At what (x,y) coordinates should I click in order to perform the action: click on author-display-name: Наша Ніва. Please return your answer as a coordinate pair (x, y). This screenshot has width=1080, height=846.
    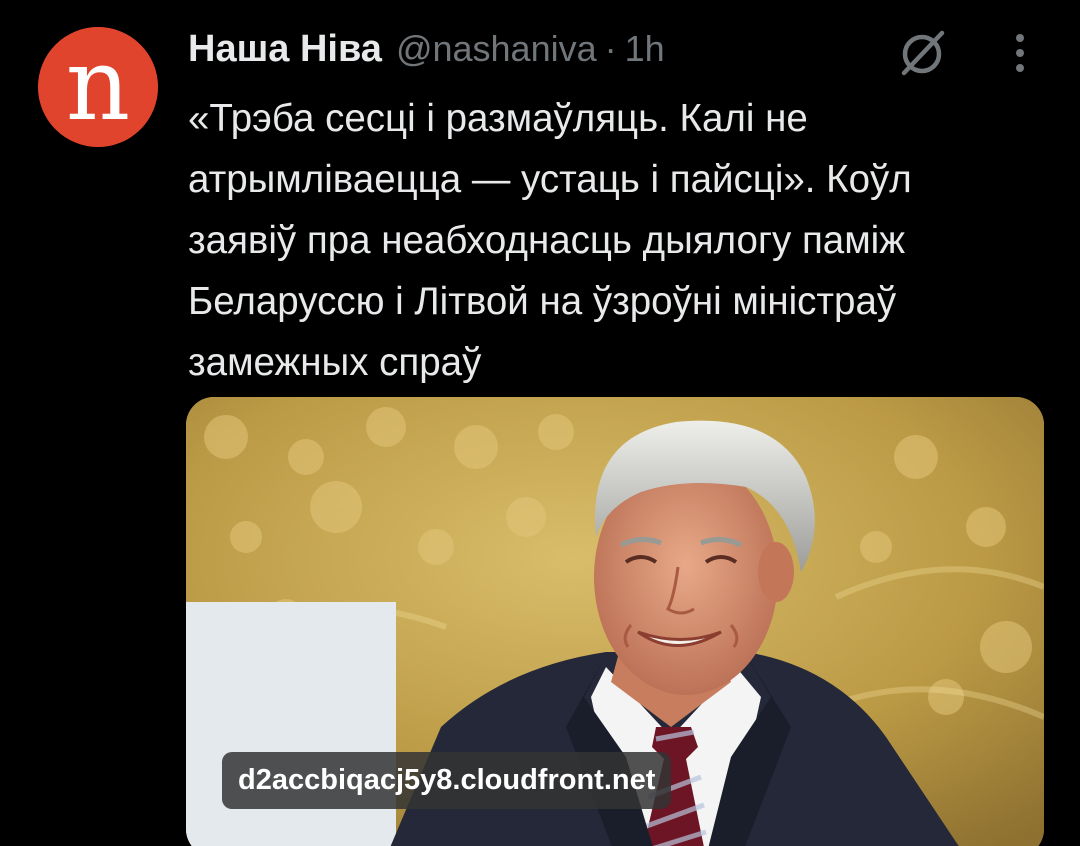
    Looking at the image, I should click on (285, 49).